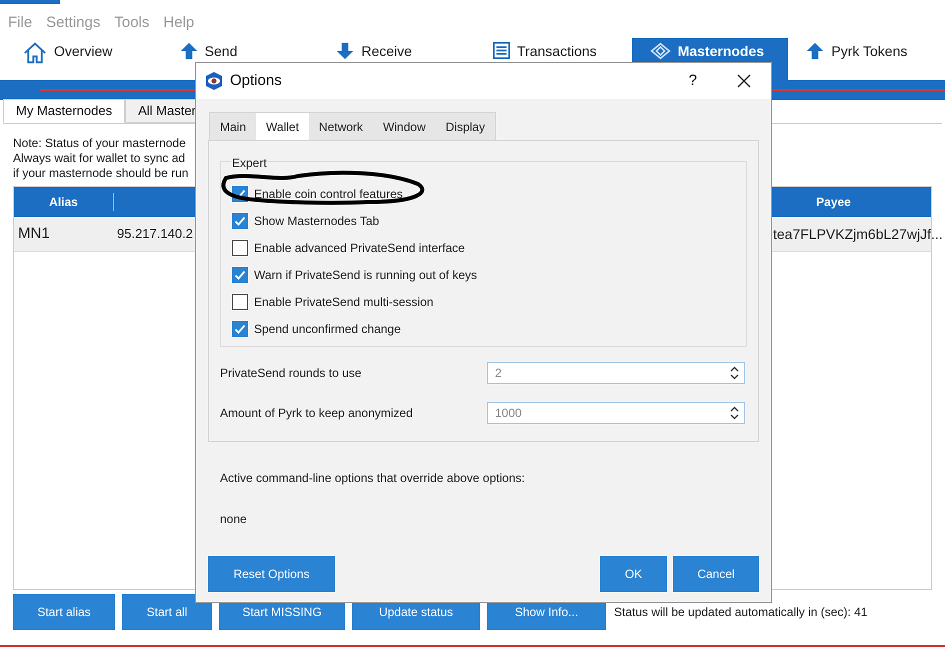 The width and height of the screenshot is (945, 651). Describe the element at coordinates (327, 329) in the screenshot. I see `checkbox-label: Spend unconfirmed change` at that location.